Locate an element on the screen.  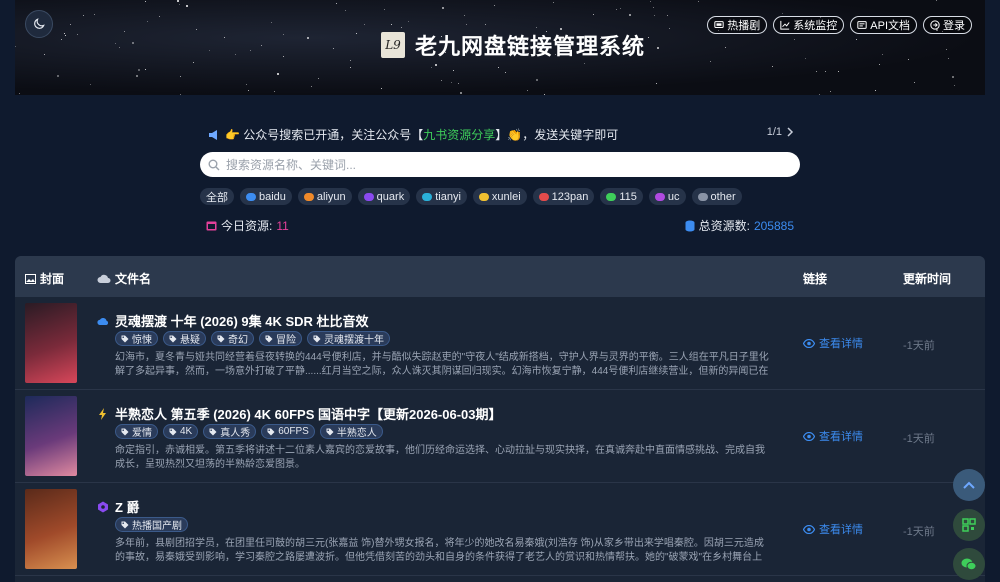
tag-icon is located at coordinates (125, 431).